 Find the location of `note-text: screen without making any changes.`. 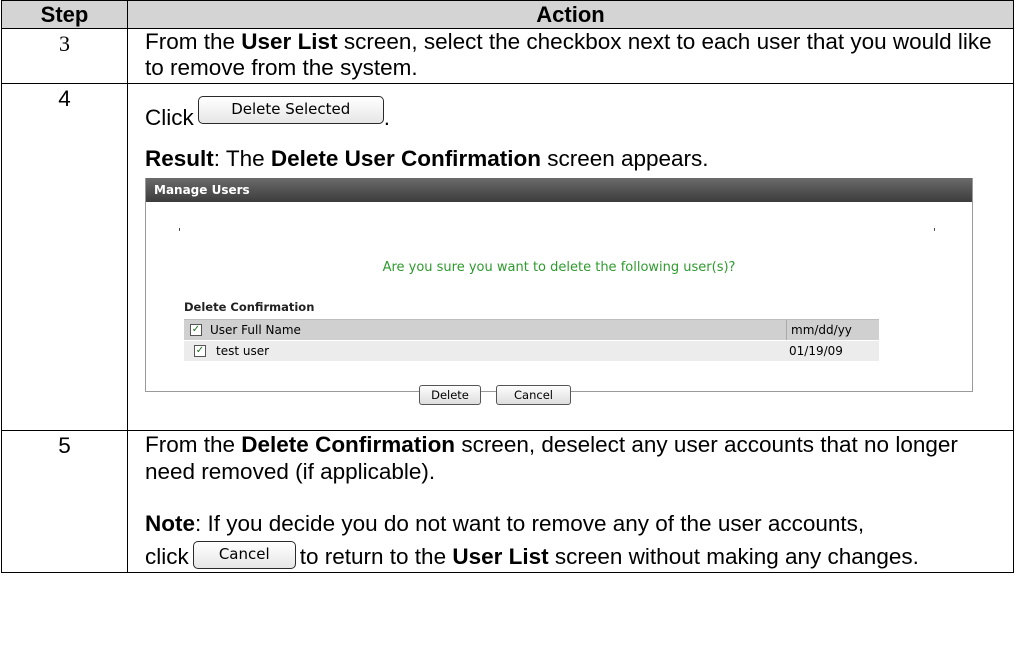

note-text: screen without making any changes. is located at coordinates (733, 556).